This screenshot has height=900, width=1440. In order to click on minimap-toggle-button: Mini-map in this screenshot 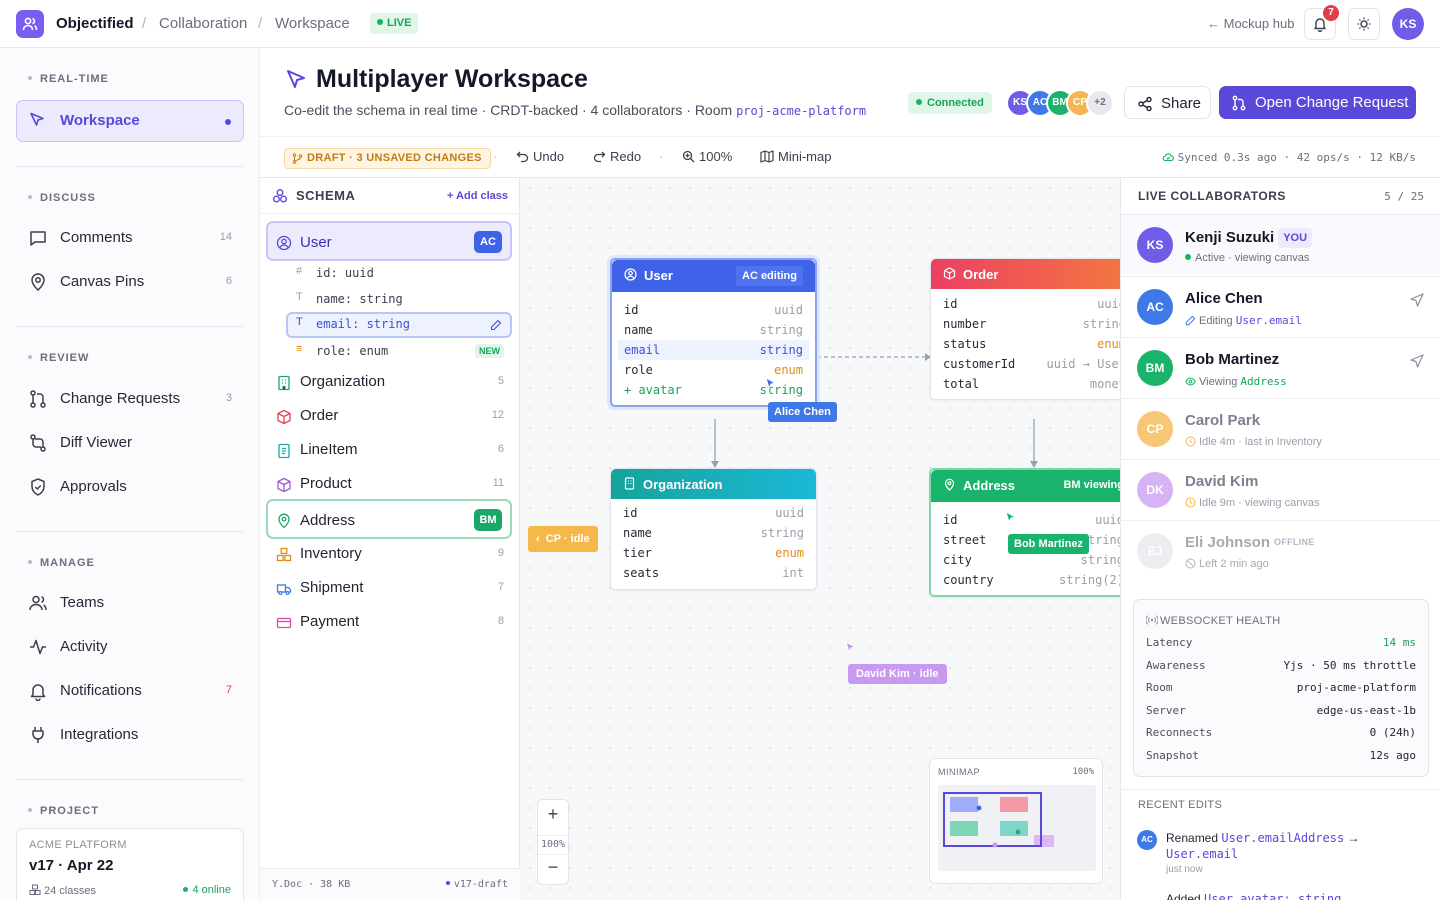, I will do `click(795, 156)`.